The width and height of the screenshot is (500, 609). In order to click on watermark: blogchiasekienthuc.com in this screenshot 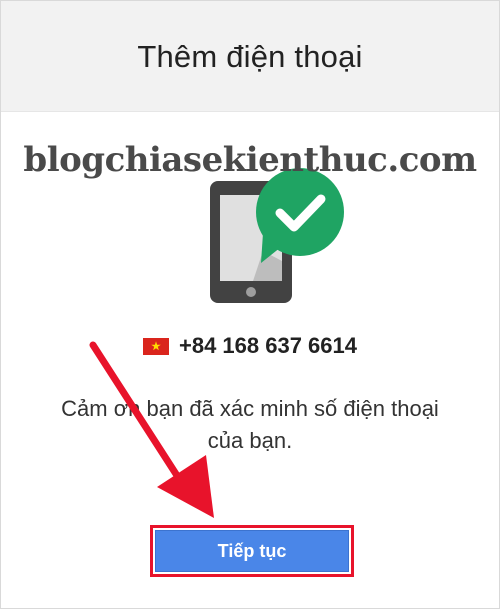, I will do `click(250, 160)`.